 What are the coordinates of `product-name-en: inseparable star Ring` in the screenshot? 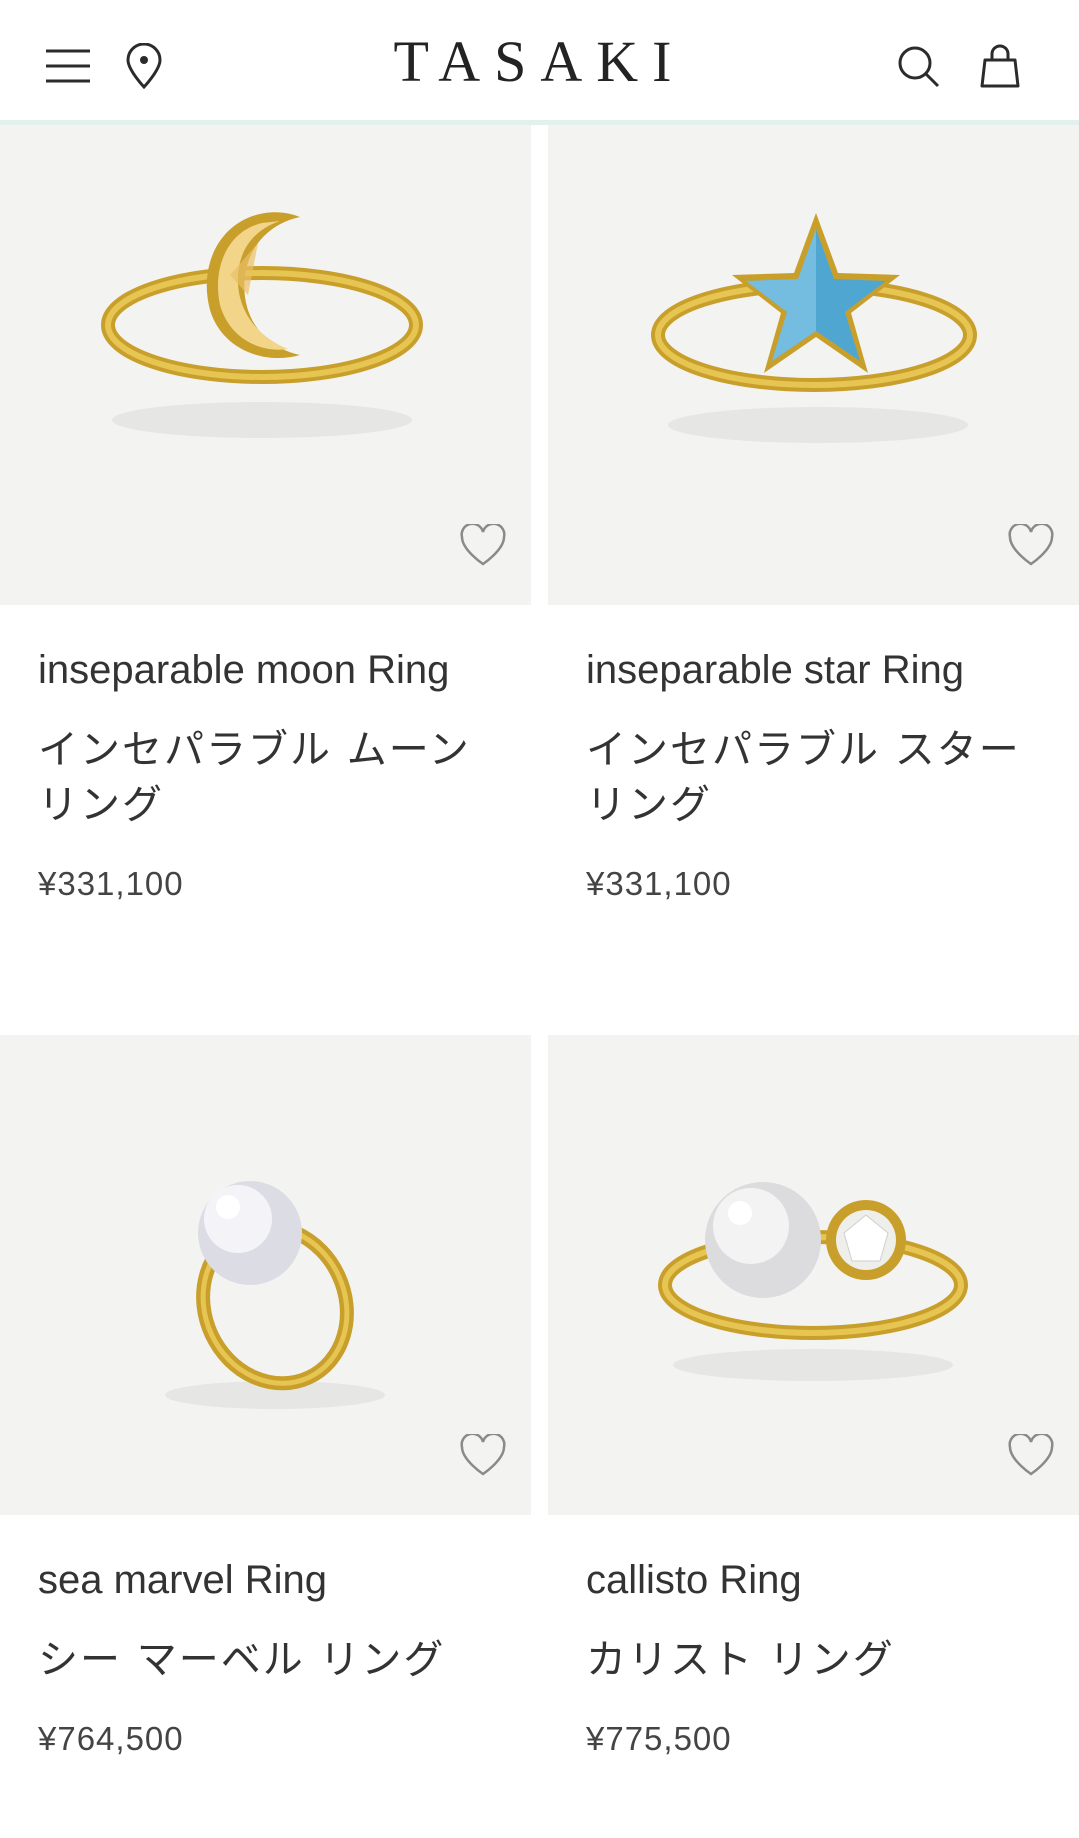 It's located at (775, 670).